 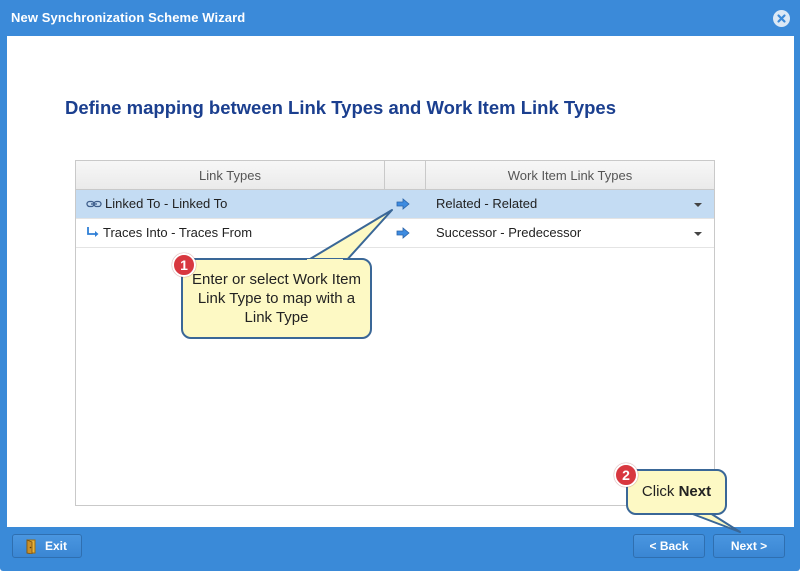 I want to click on link-type-label: Linked To - Linked To, so click(x=166, y=203).